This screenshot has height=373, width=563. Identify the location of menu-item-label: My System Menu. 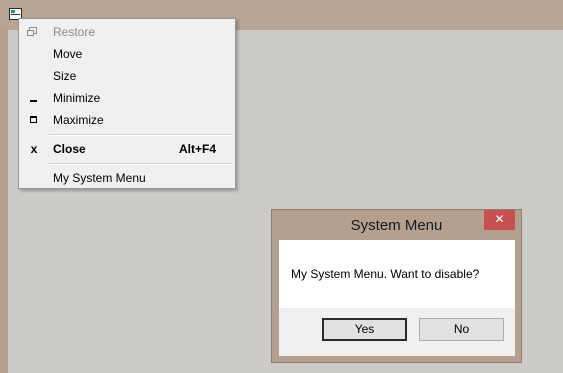
(99, 178).